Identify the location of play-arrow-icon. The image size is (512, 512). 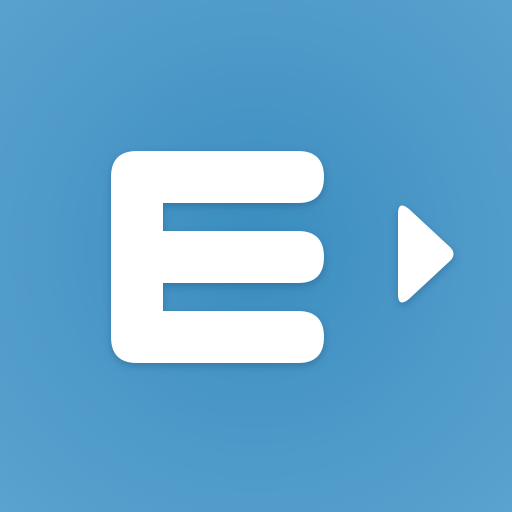
(426, 254).